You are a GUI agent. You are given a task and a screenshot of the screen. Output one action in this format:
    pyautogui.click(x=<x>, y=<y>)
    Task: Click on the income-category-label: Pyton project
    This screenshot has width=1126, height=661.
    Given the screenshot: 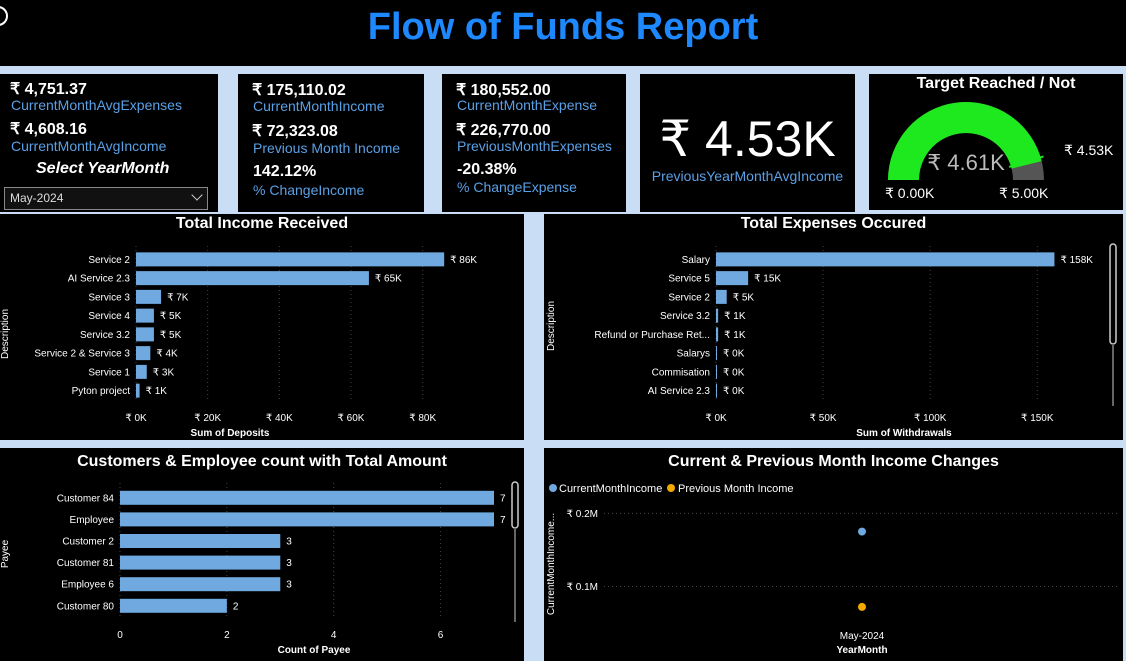 What is the action you would take?
    pyautogui.click(x=101, y=391)
    